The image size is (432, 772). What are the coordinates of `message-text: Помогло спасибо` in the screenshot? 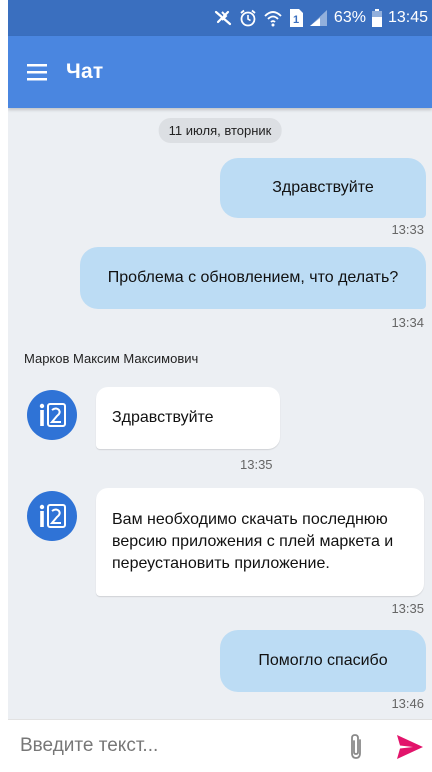 It's located at (323, 660).